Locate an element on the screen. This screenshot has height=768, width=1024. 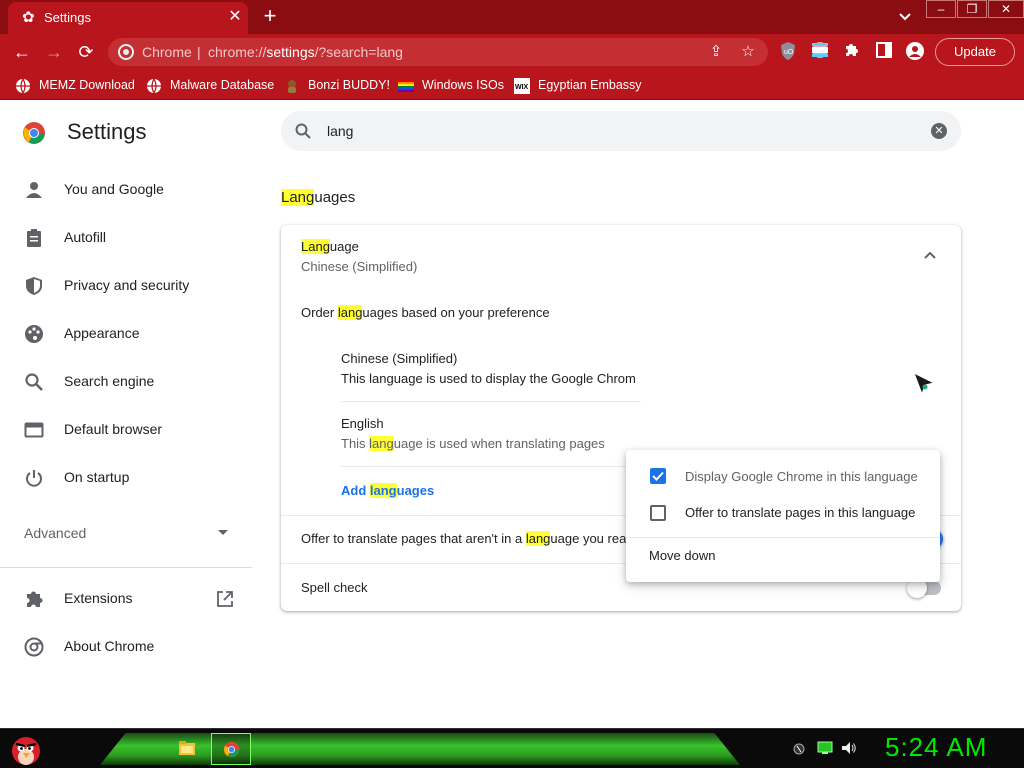
sidebar-item-label: Default browser is located at coordinates (113, 429).